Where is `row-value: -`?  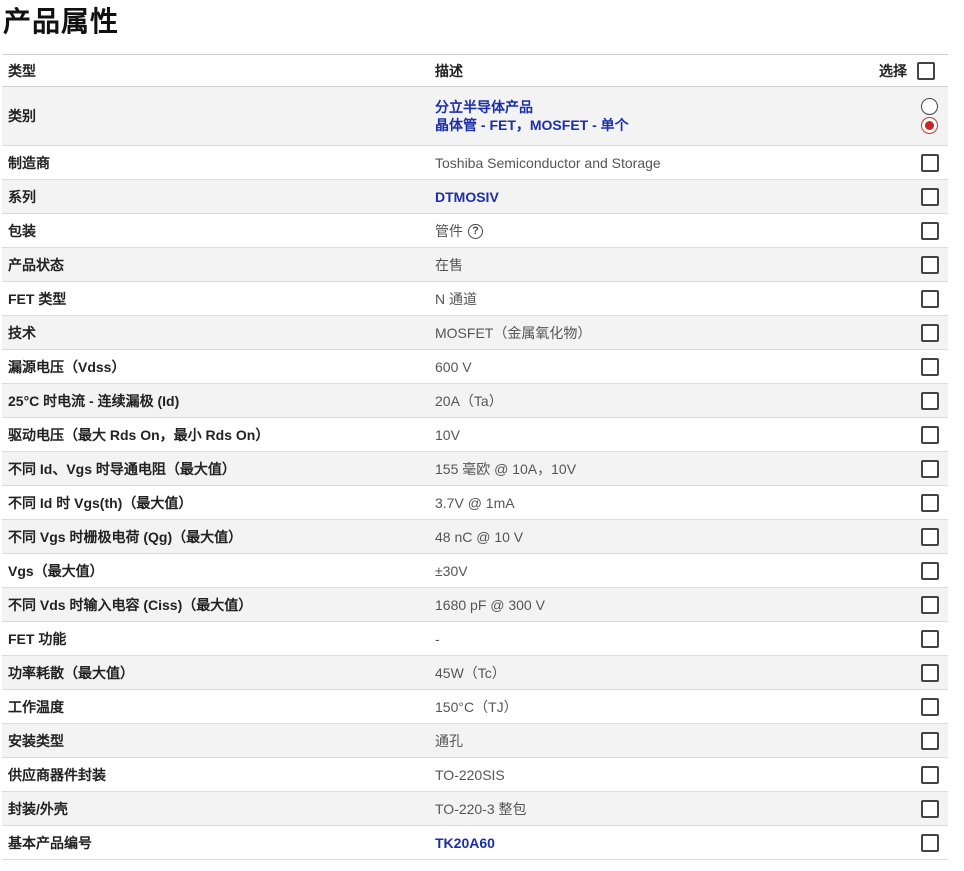 row-value: - is located at coordinates (437, 638).